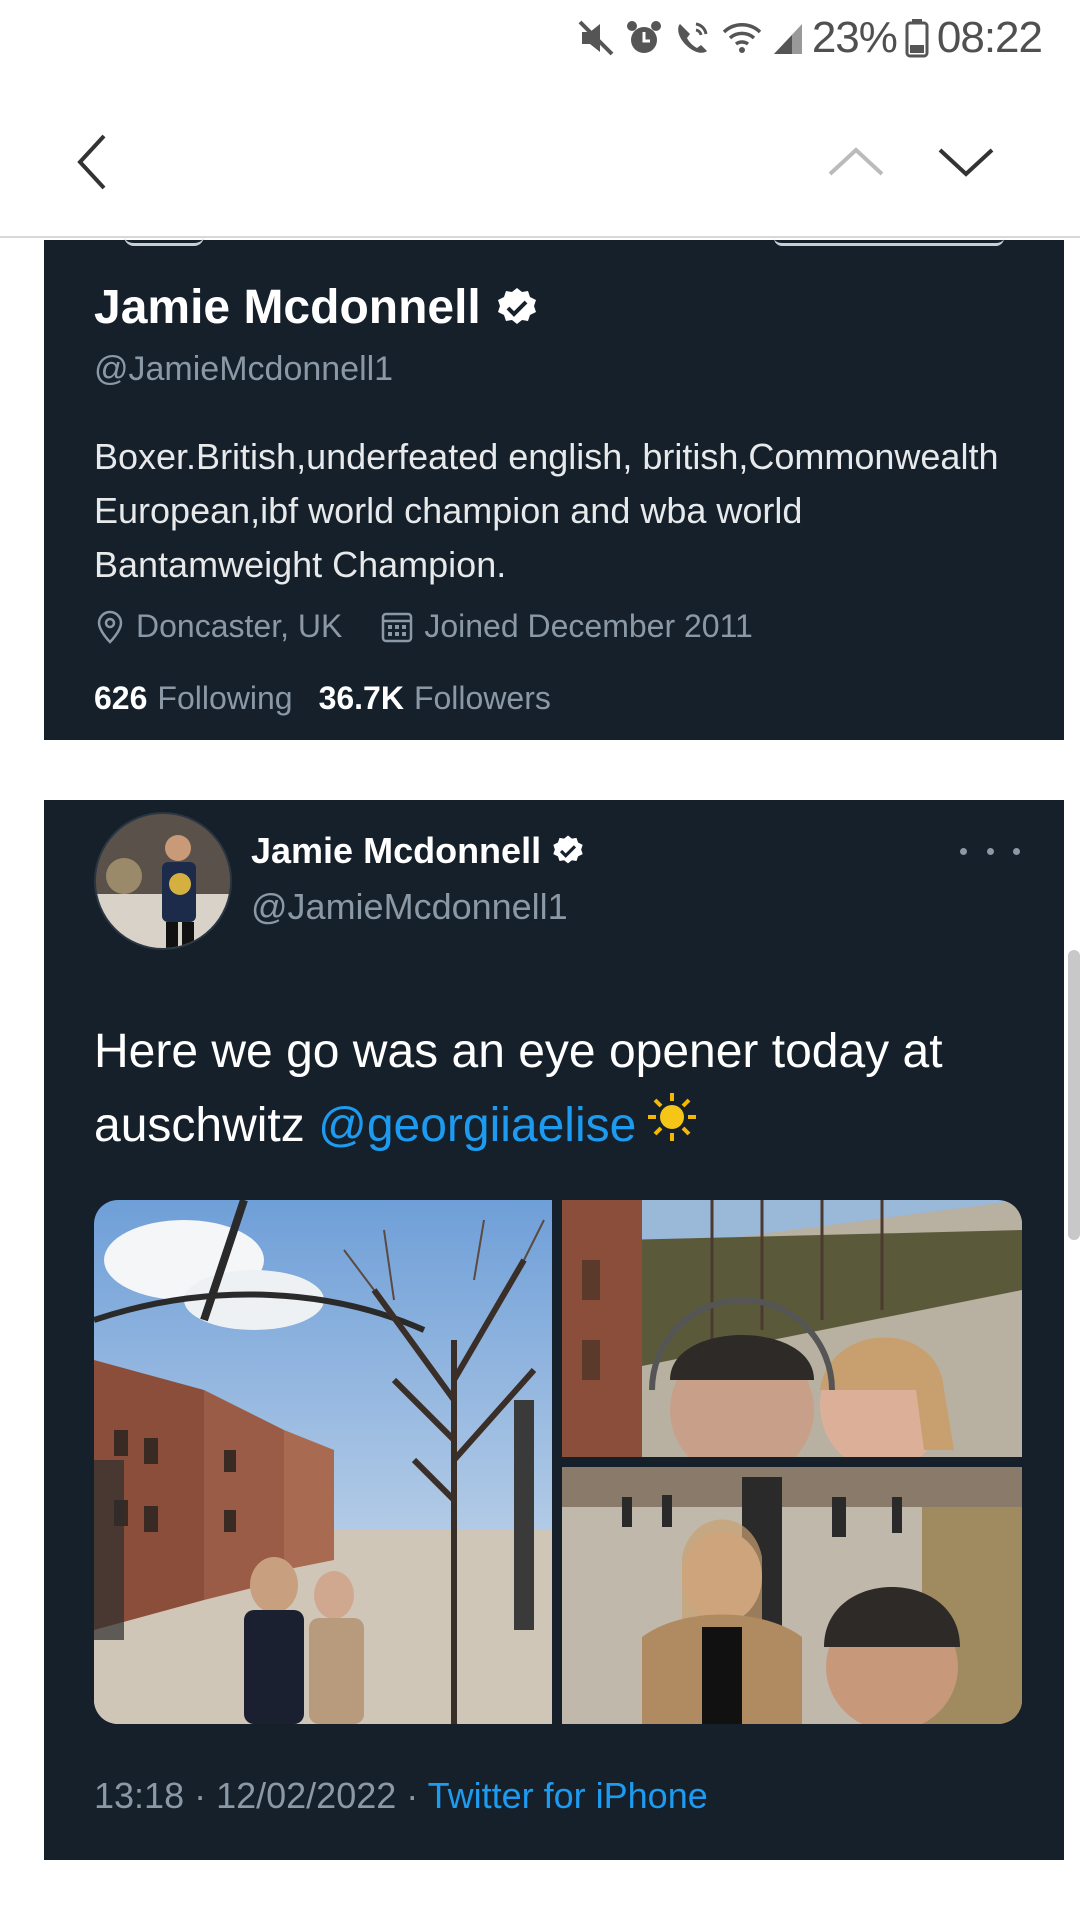  I want to click on wifi-icon, so click(742, 38).